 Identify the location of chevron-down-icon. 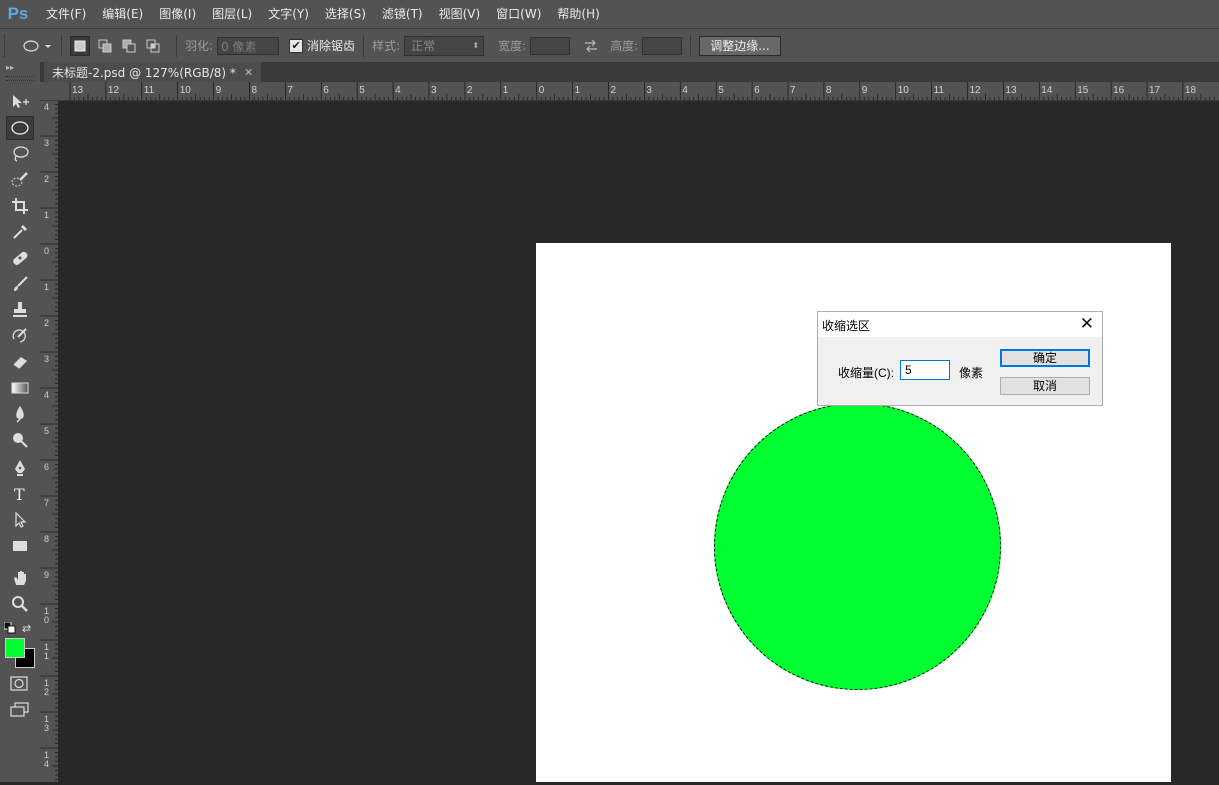
(48, 46).